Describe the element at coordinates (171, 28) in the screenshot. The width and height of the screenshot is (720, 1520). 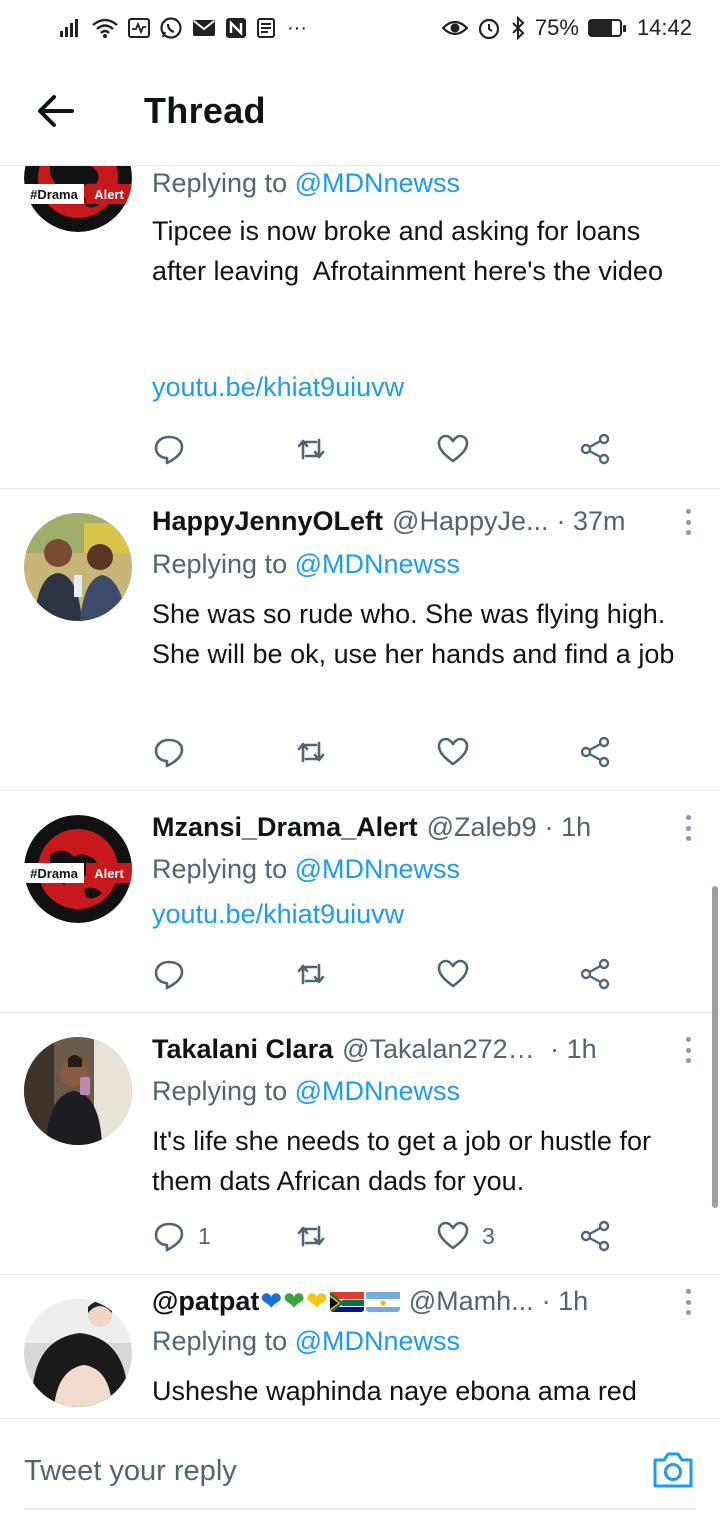
I see `whatsapp-icon` at that location.